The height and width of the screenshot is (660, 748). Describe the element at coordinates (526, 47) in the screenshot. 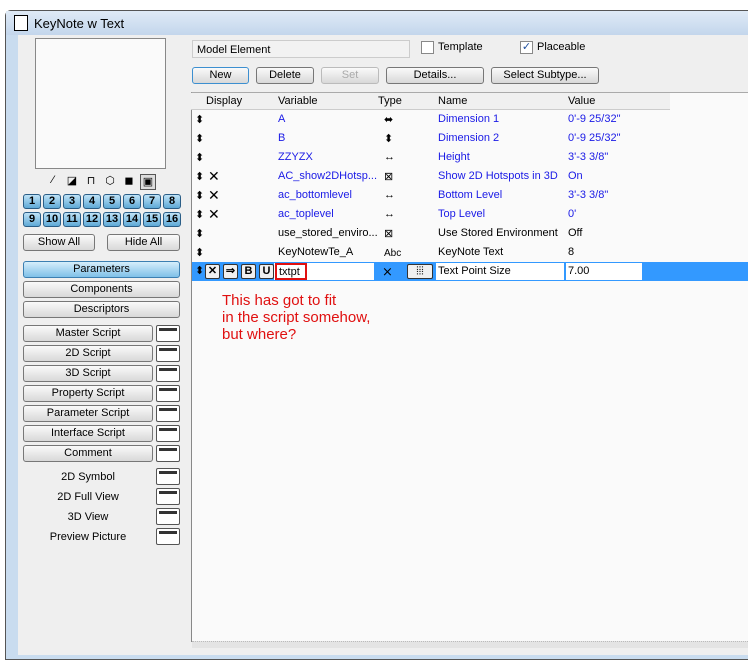

I see `placeable-checkbox: ✓` at that location.